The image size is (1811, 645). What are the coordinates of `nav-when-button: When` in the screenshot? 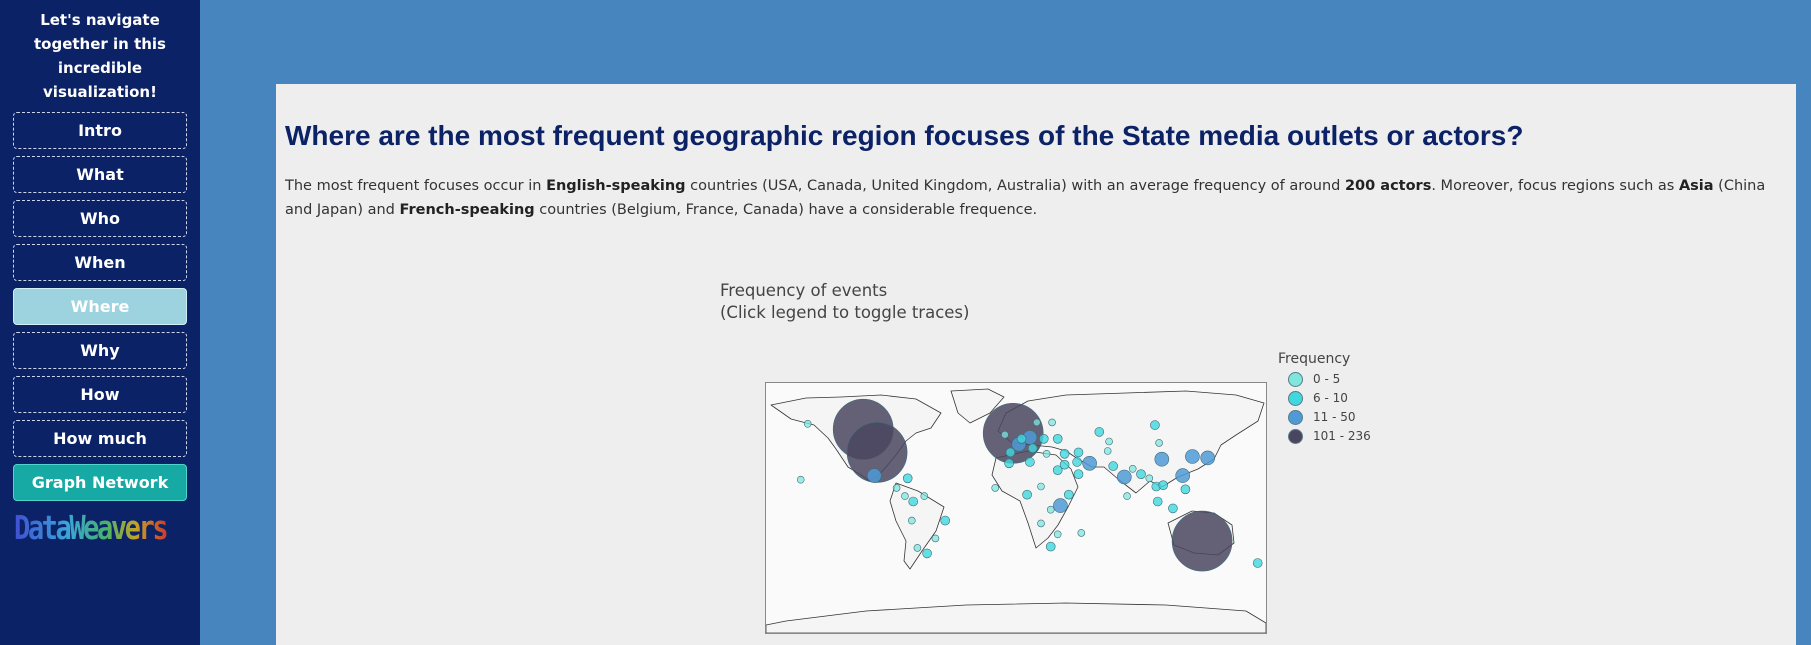 It's located at (100, 262).